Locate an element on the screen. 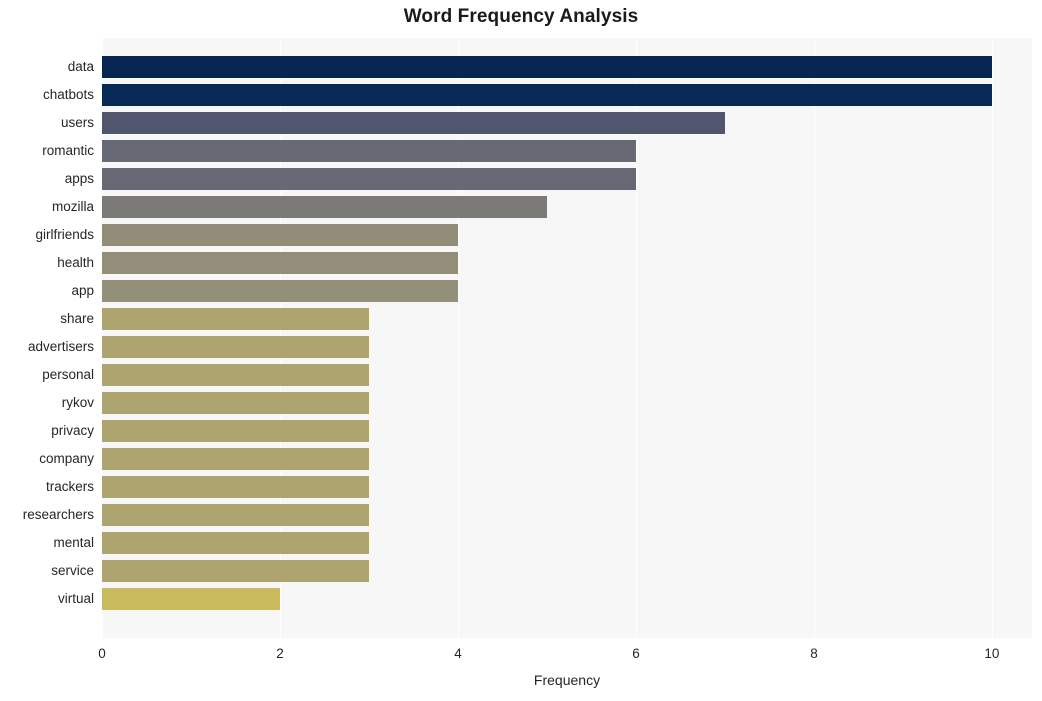 Image resolution: width=1042 pixels, height=701 pixels. y-tick-label: health is located at coordinates (75, 262).